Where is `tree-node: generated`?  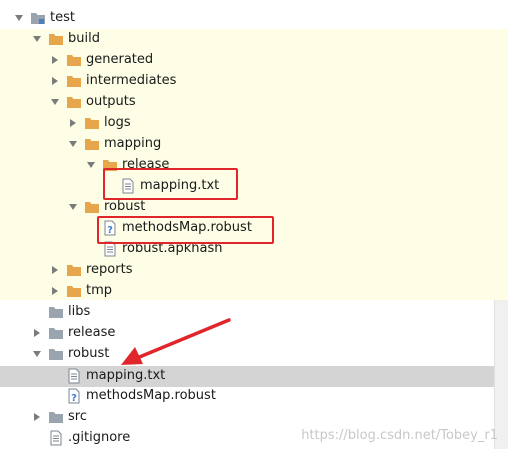
tree-node: generated is located at coordinates (254, 60).